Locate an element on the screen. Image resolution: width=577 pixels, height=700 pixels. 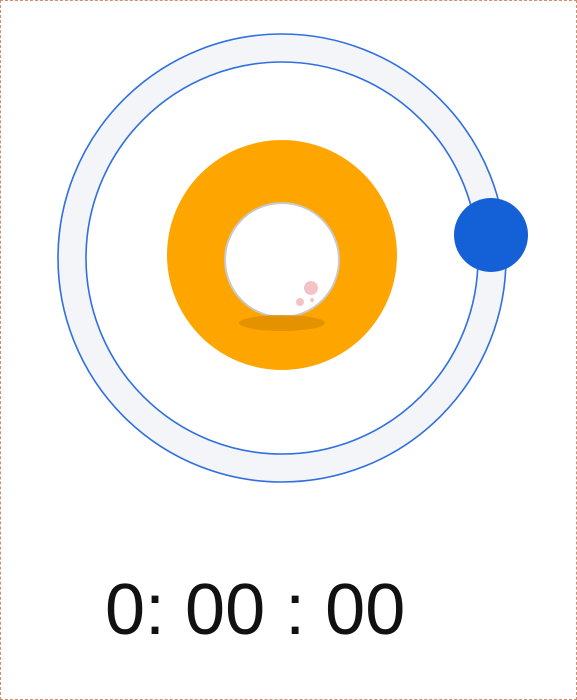
donut-shadow is located at coordinates (282, 323).